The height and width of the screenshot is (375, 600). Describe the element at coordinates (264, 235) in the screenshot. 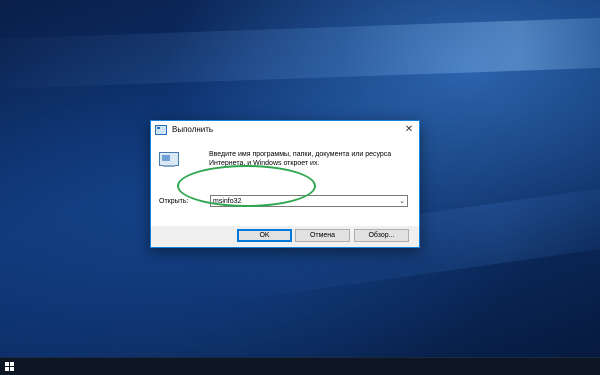

I see `ok-button: OK` at that location.